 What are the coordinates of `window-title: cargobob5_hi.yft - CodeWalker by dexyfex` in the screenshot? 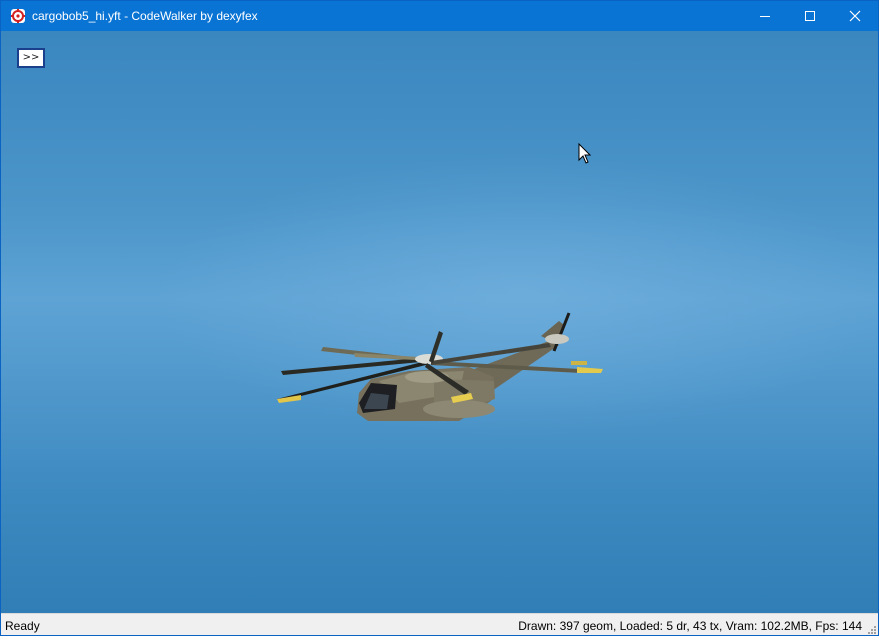 It's located at (145, 16).